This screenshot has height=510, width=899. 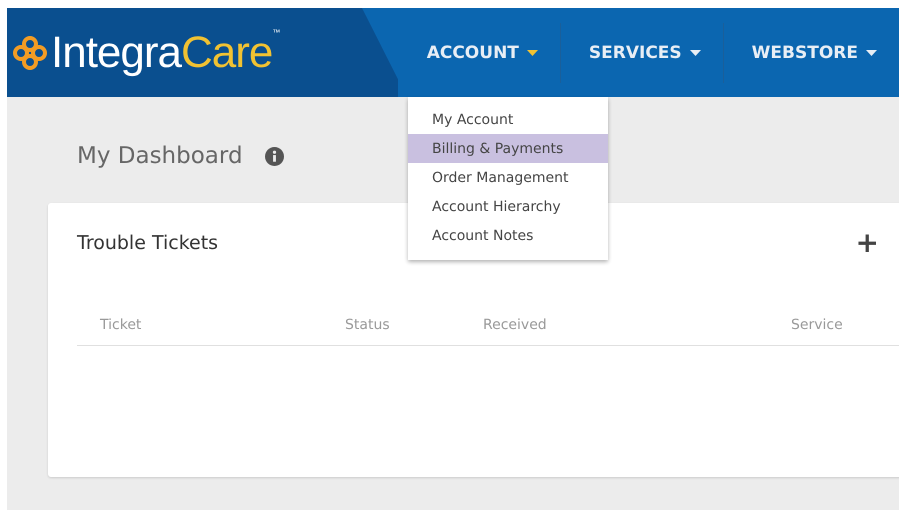 What do you see at coordinates (508, 206) in the screenshot?
I see `menu-item: Account Hierarchy` at bounding box center [508, 206].